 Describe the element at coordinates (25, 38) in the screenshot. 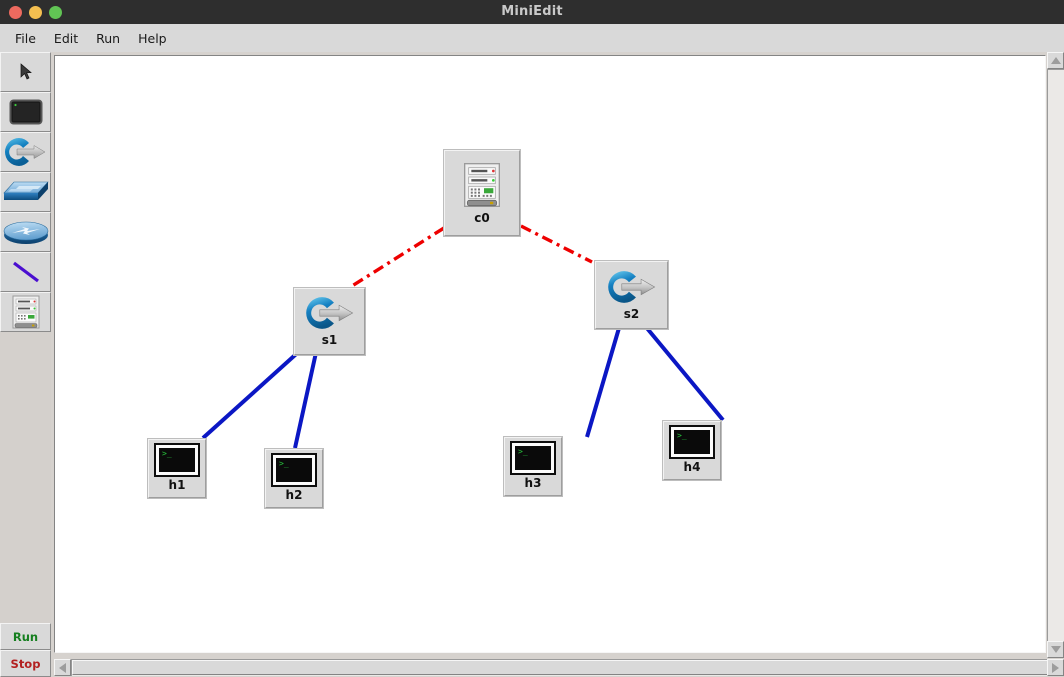

I see `menu-file: File` at that location.